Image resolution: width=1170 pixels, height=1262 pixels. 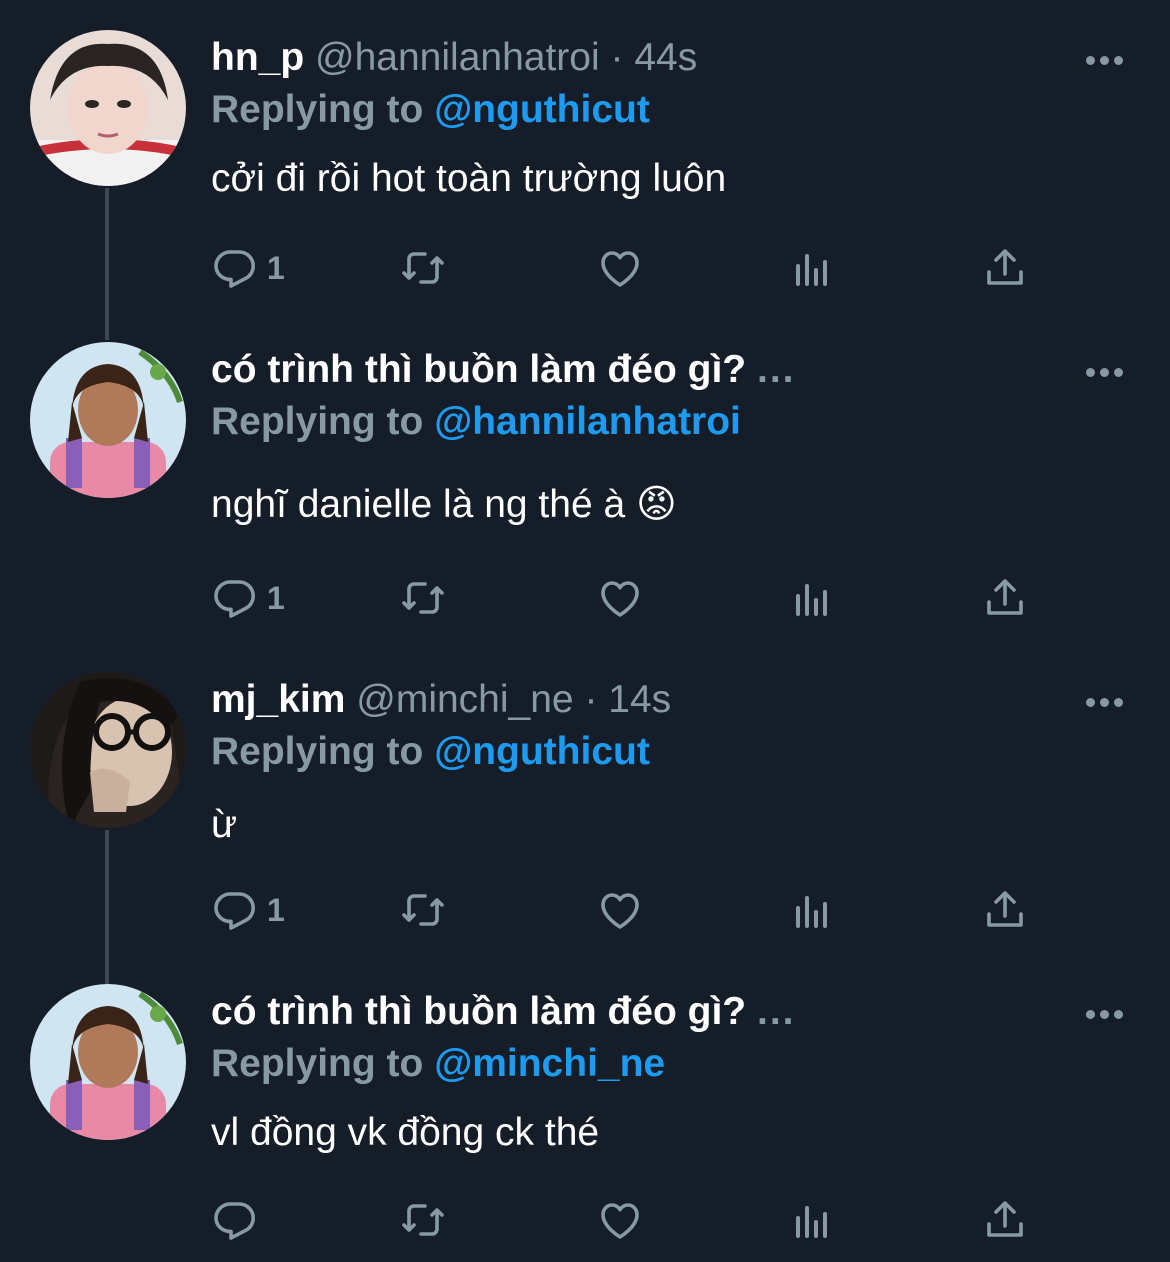 What do you see at coordinates (444, 504) in the screenshot?
I see `tweet-text: nghĩ danielle là ng thé à 😡` at bounding box center [444, 504].